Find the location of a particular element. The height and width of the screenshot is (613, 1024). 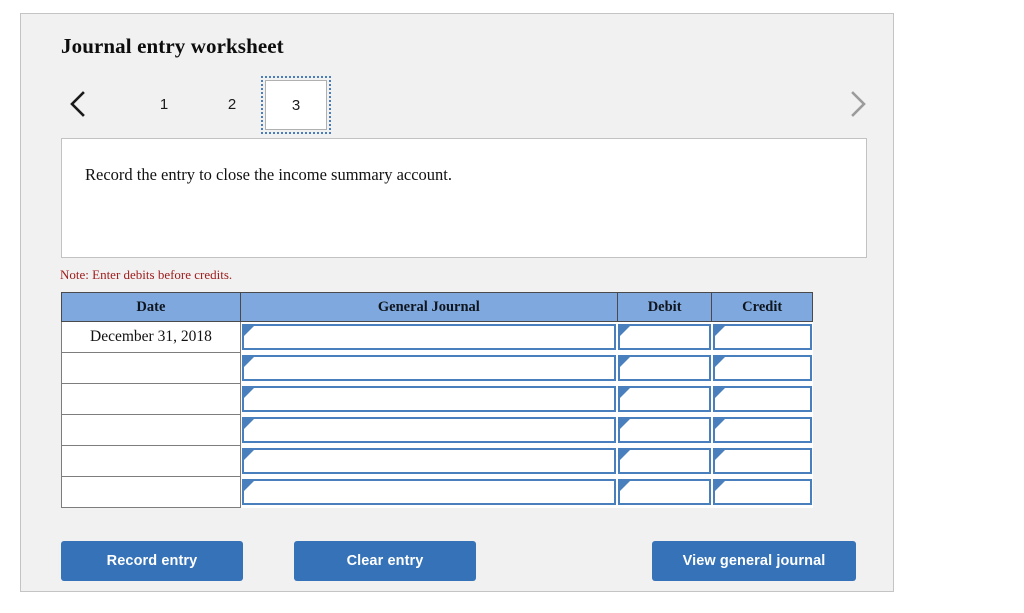

column-header-credit: Credit is located at coordinates (762, 307).